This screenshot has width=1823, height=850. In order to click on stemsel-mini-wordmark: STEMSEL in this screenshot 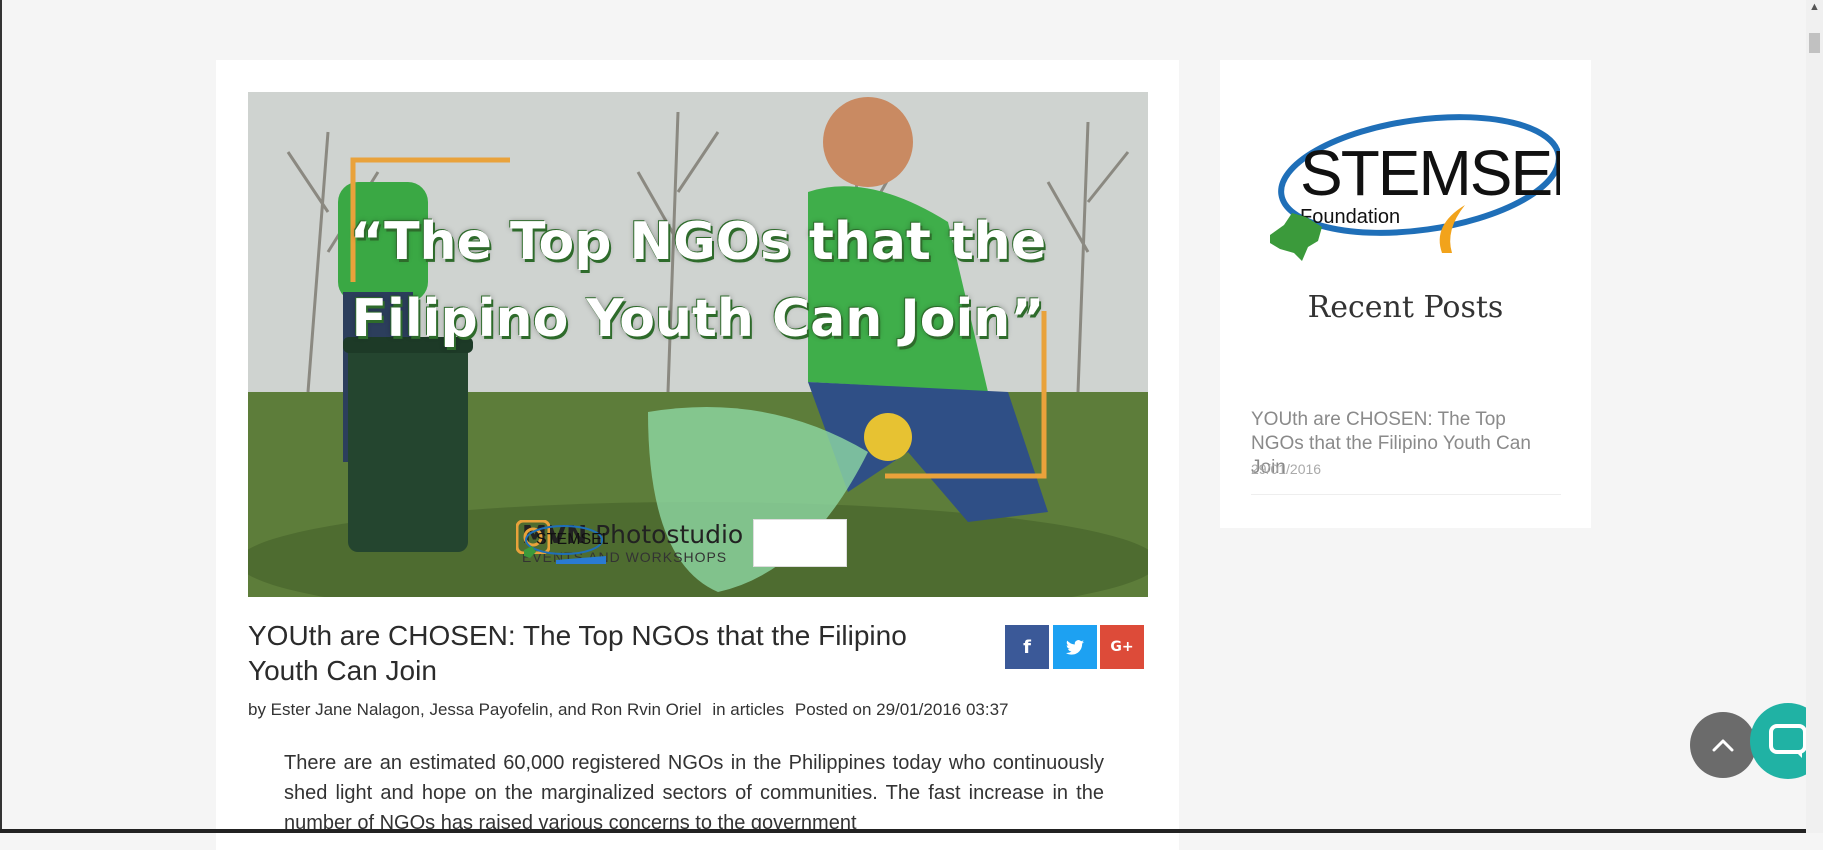, I will do `click(572, 539)`.